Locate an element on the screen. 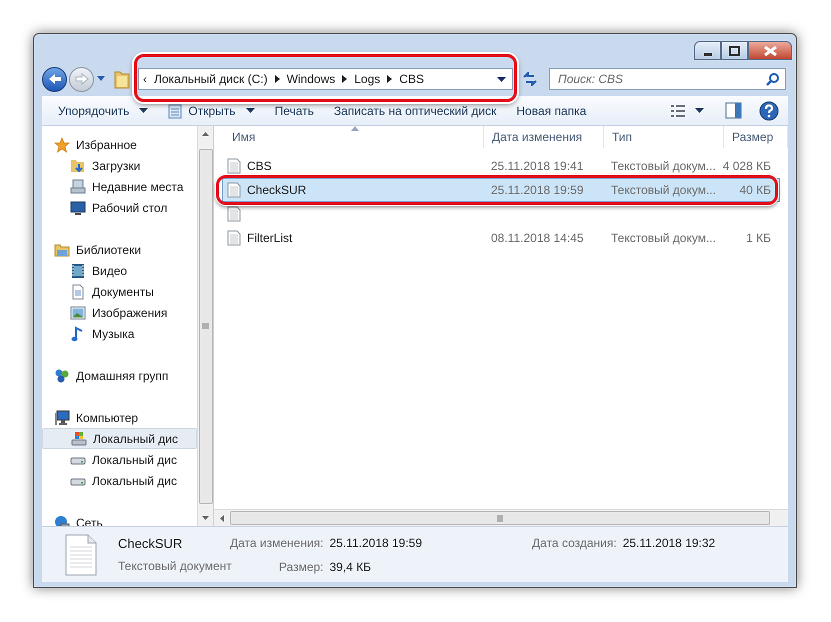 This screenshot has height=622, width=831. toolbar-button: Новая папка is located at coordinates (551, 111).